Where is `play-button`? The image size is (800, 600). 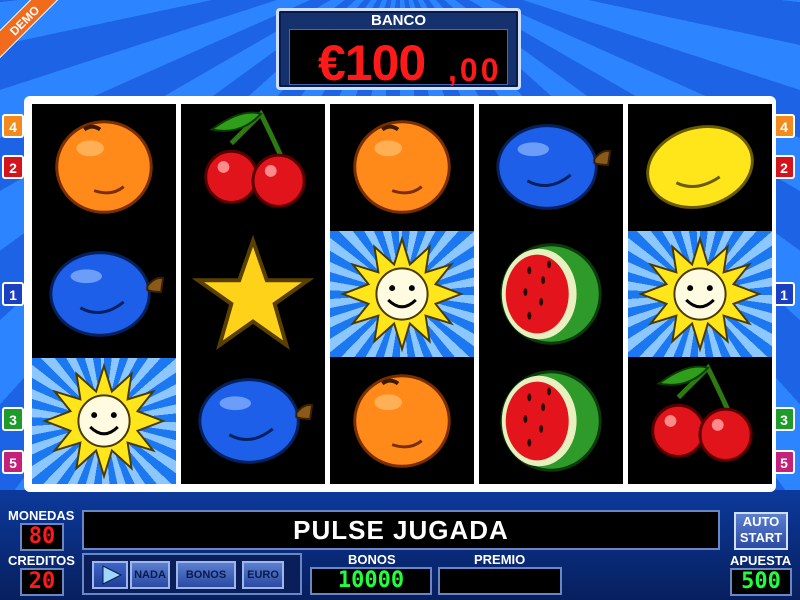
play-button is located at coordinates (110, 575).